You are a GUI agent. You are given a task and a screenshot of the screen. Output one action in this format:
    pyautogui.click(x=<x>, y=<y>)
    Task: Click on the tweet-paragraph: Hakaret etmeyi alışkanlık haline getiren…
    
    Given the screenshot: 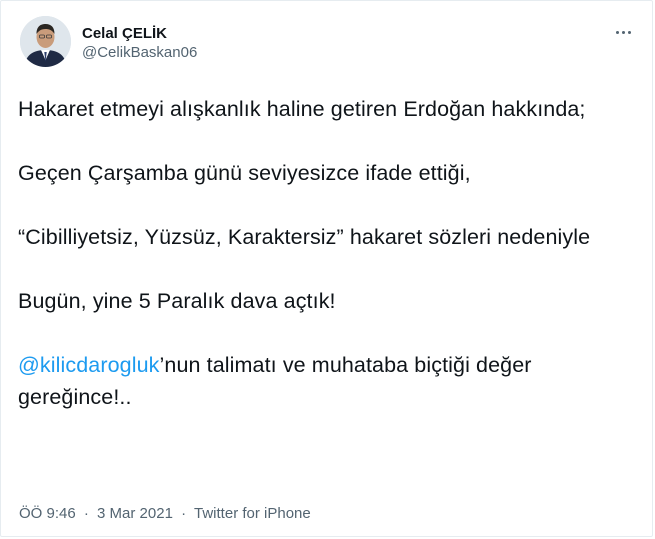 What is the action you would take?
    pyautogui.click(x=302, y=109)
    